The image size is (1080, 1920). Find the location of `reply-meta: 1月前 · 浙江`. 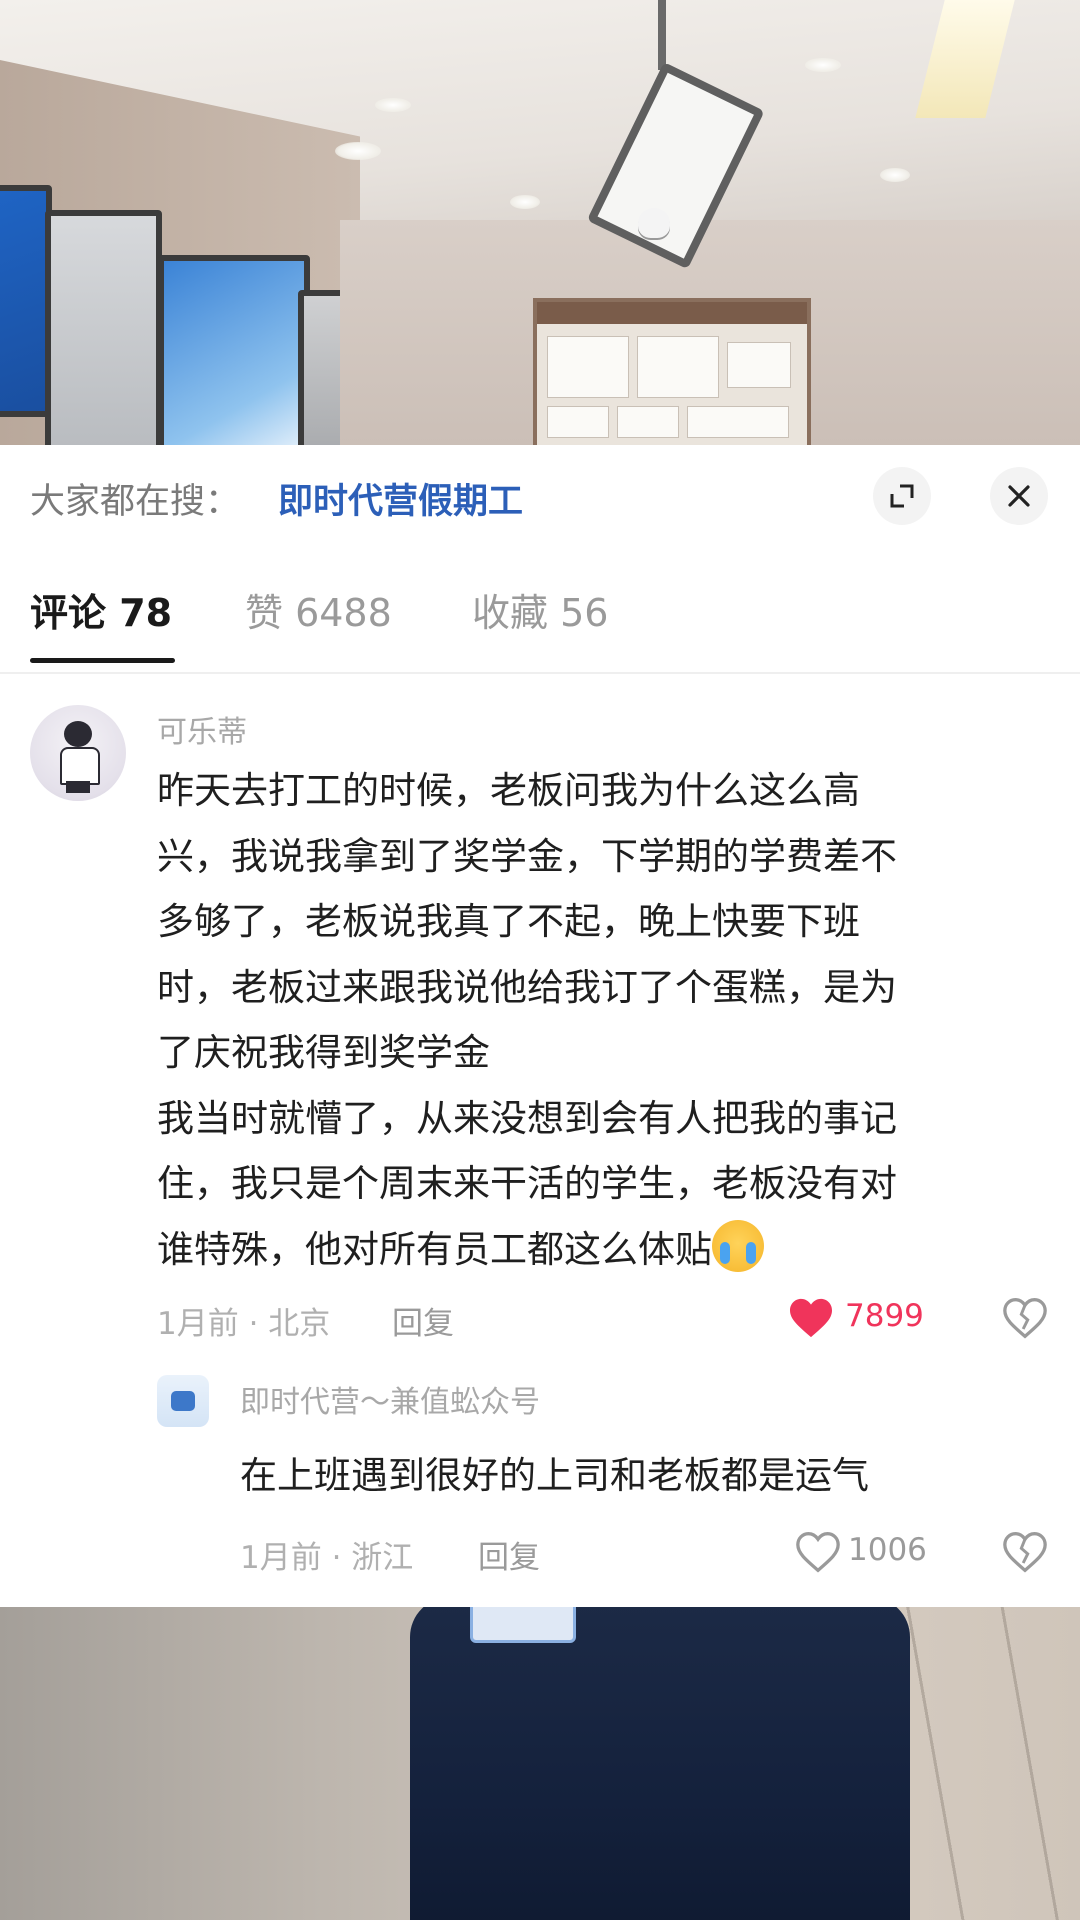

reply-meta: 1月前 · 浙江 is located at coordinates (327, 1558).